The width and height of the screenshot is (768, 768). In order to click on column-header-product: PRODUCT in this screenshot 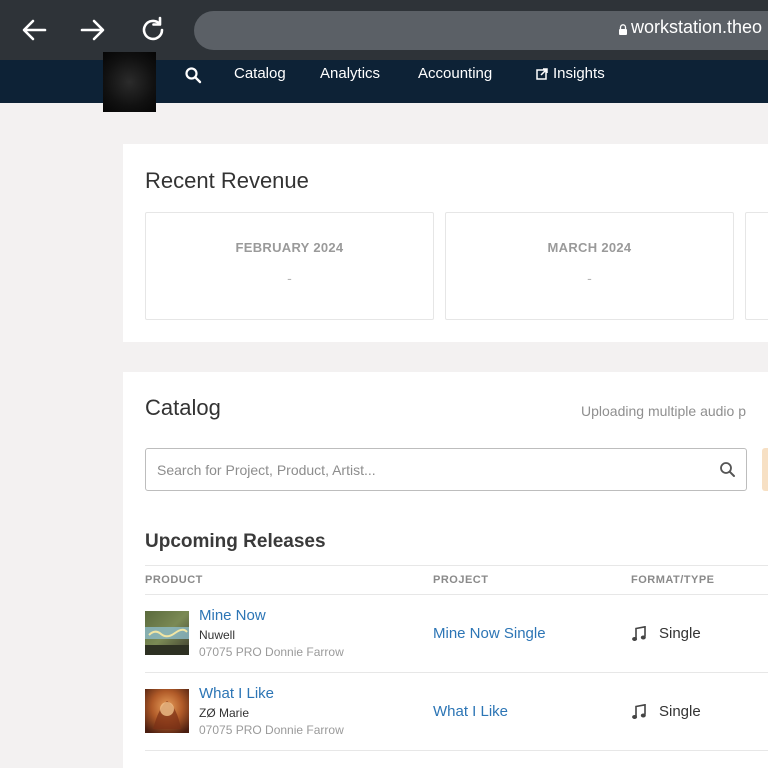, I will do `click(174, 580)`.